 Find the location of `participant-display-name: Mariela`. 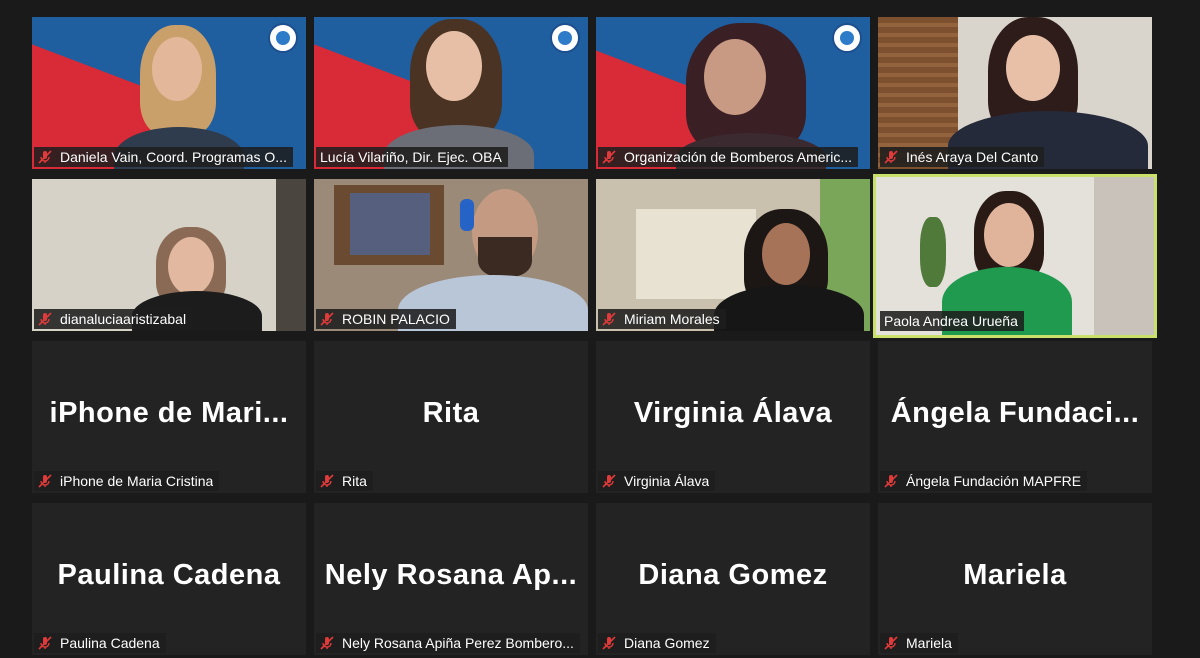

participant-display-name: Mariela is located at coordinates (1015, 575).